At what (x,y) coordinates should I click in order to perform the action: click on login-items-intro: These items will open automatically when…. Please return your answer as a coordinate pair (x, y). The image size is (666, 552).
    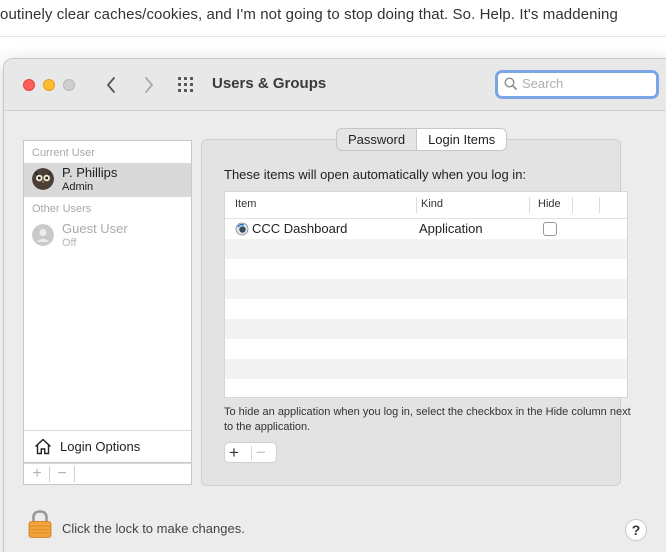
    Looking at the image, I should click on (375, 174).